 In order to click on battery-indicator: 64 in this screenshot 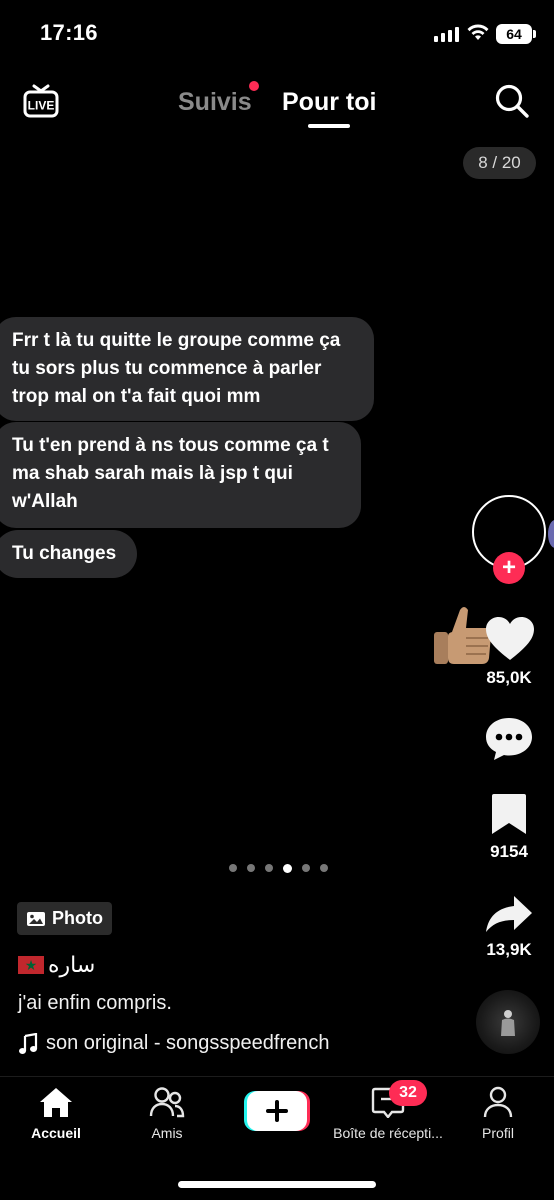, I will do `click(514, 34)`.